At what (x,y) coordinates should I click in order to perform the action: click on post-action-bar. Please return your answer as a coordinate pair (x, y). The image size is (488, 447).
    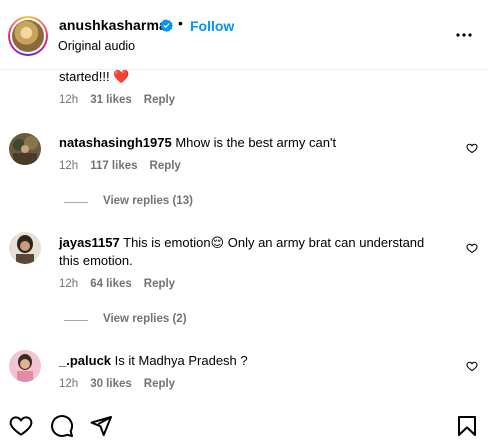
    Looking at the image, I should click on (244, 426).